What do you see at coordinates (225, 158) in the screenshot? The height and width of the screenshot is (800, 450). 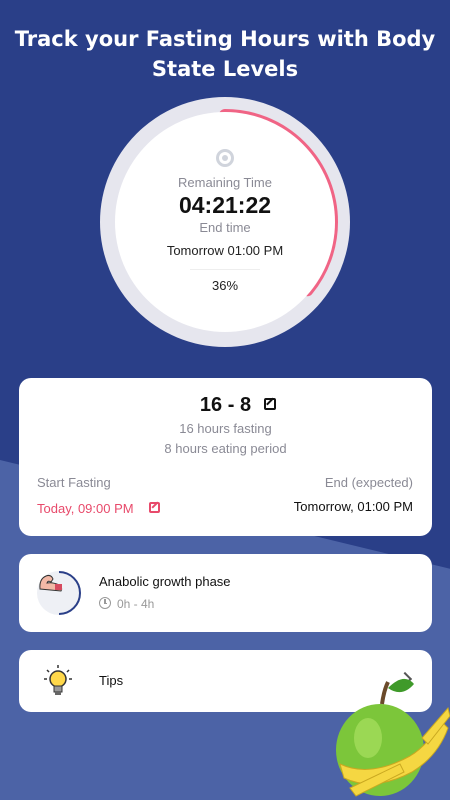 I see `body-state-icon` at bounding box center [225, 158].